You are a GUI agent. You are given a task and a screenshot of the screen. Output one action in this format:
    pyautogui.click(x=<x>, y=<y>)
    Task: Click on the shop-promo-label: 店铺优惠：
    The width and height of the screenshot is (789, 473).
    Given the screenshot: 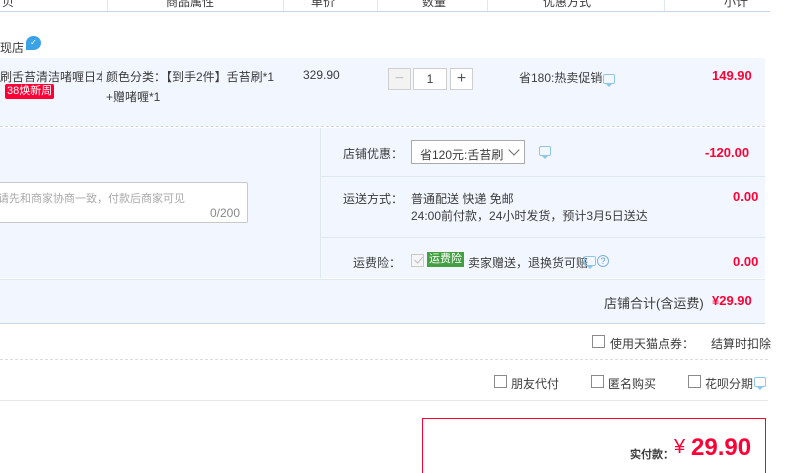 What is the action you would take?
    pyautogui.click(x=373, y=154)
    